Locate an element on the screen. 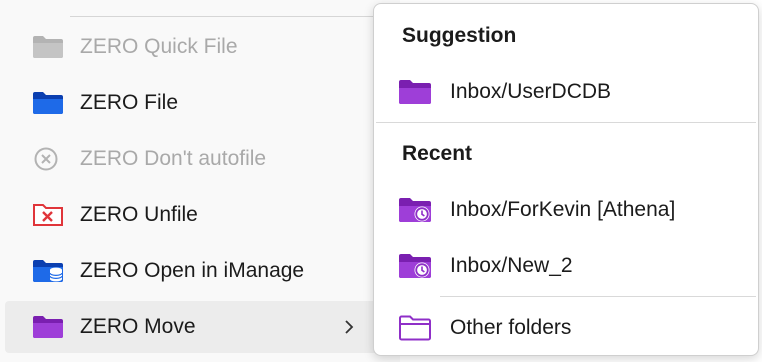 The height and width of the screenshot is (362, 762). submenu-item-recent-2: Inbox/New_2 is located at coordinates (566, 266).